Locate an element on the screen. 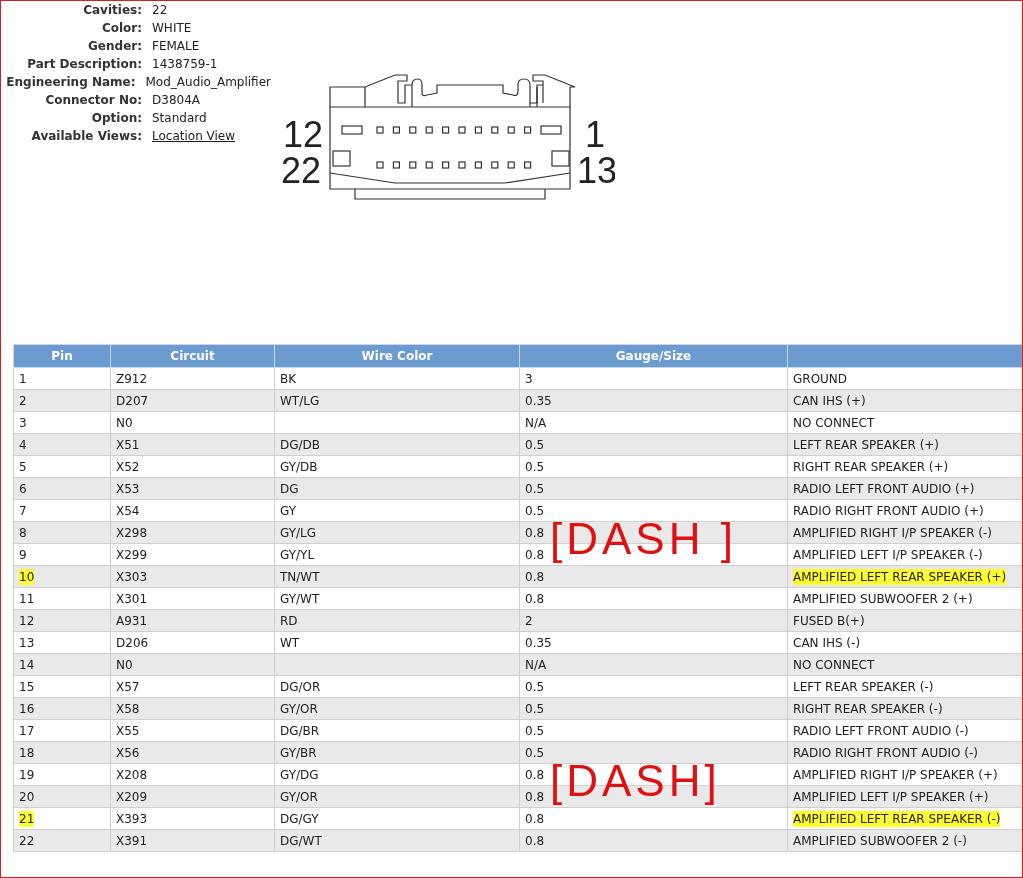 Image resolution: width=1023 pixels, height=878 pixels. circuit-code: X57 is located at coordinates (128, 686).